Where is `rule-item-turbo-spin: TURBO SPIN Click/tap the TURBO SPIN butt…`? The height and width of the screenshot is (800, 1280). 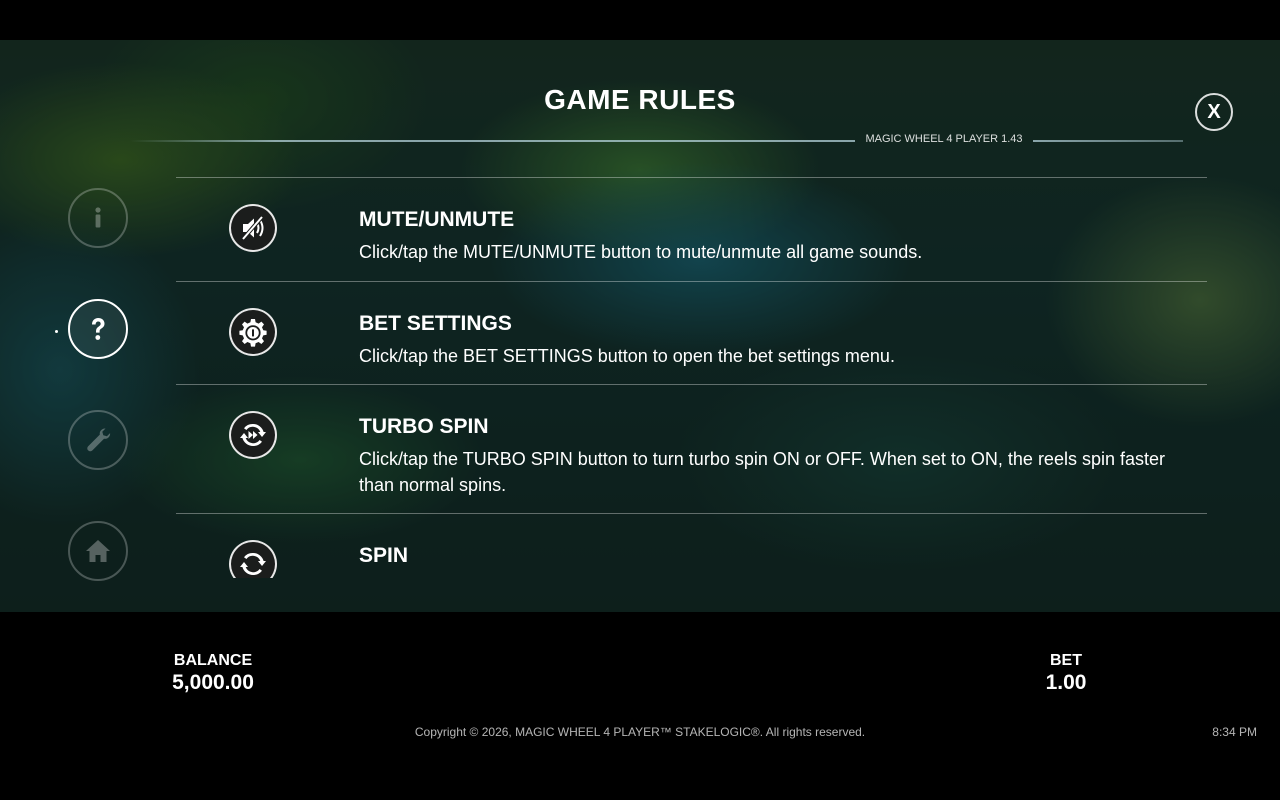
rule-item-turbo-spin: TURBO SPIN Click/tap the TURBO SPIN butt… is located at coordinates (691, 448).